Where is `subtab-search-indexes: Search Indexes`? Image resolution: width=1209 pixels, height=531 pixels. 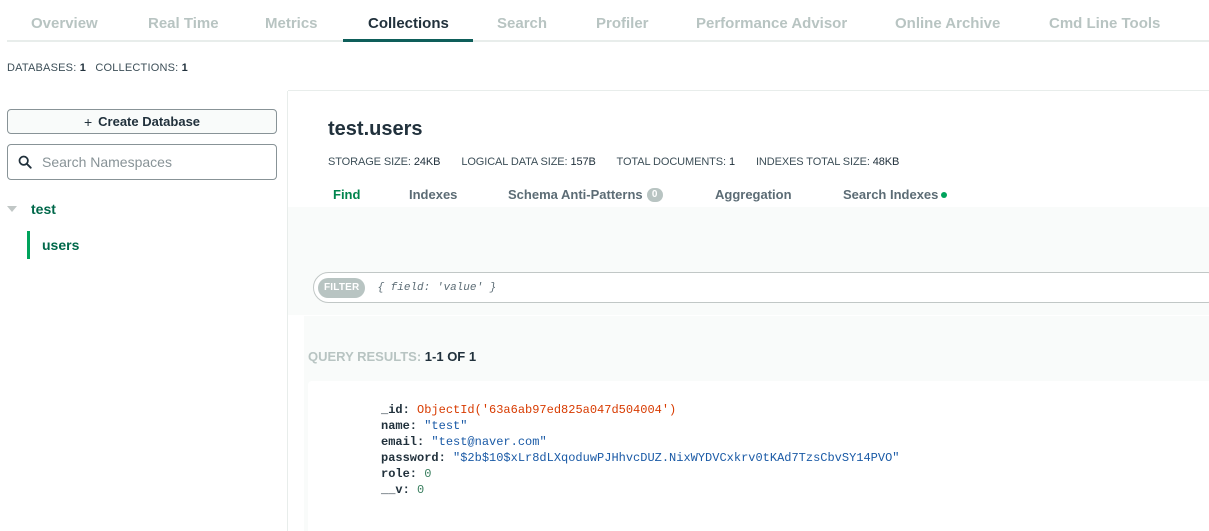 subtab-search-indexes: Search Indexes is located at coordinates (895, 194).